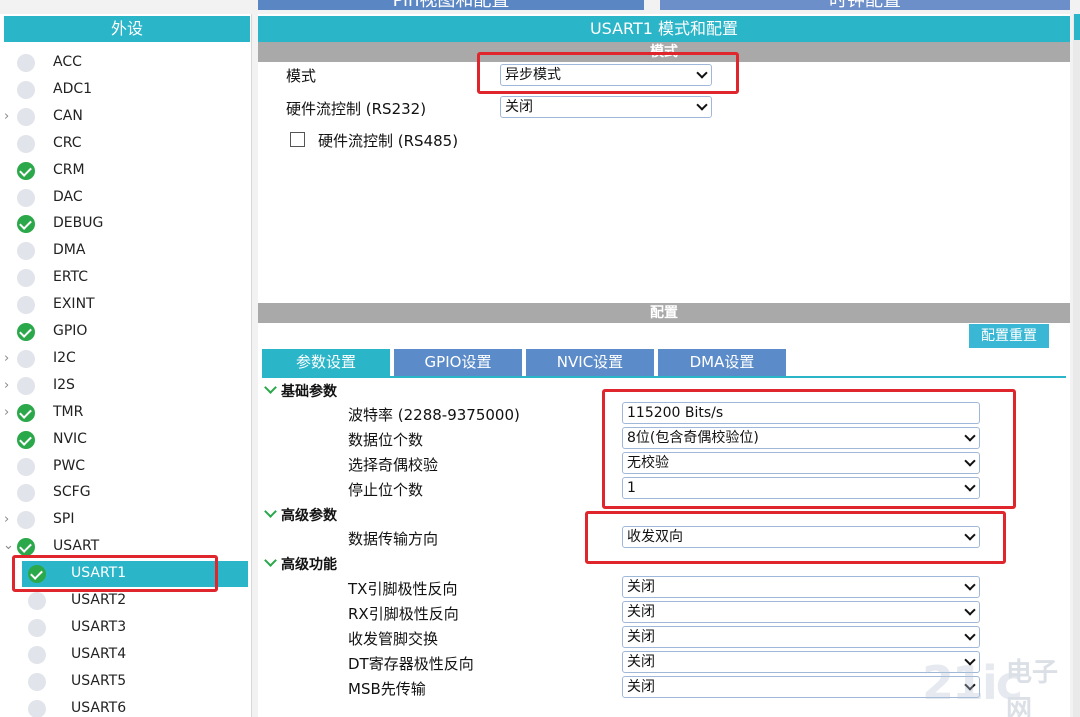 This screenshot has height=717, width=1080. I want to click on tab-pin-view: Pin视图和配置, so click(451, 5).